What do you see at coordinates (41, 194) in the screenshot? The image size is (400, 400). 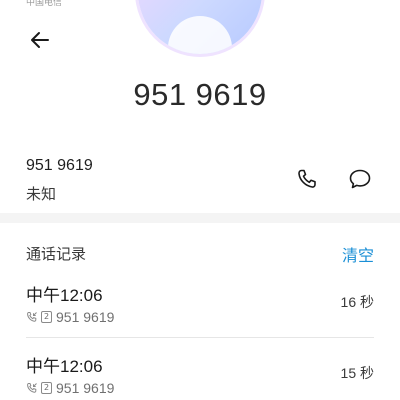 I see `contact-location-label: 未知` at bounding box center [41, 194].